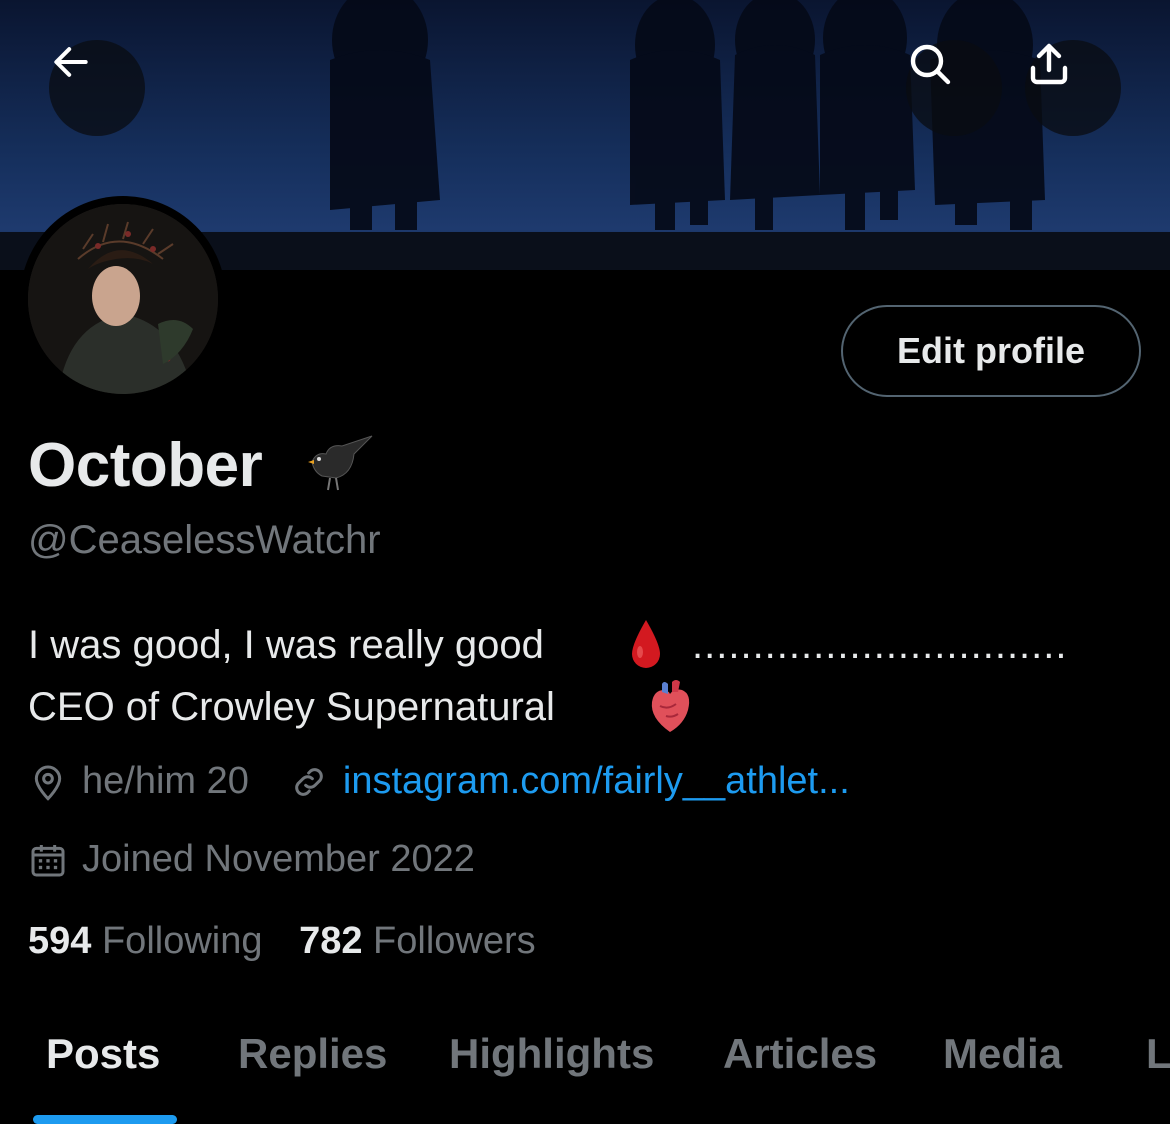 This screenshot has height=1124, width=1170. Describe the element at coordinates (309, 782) in the screenshot. I see `link-icon` at that location.